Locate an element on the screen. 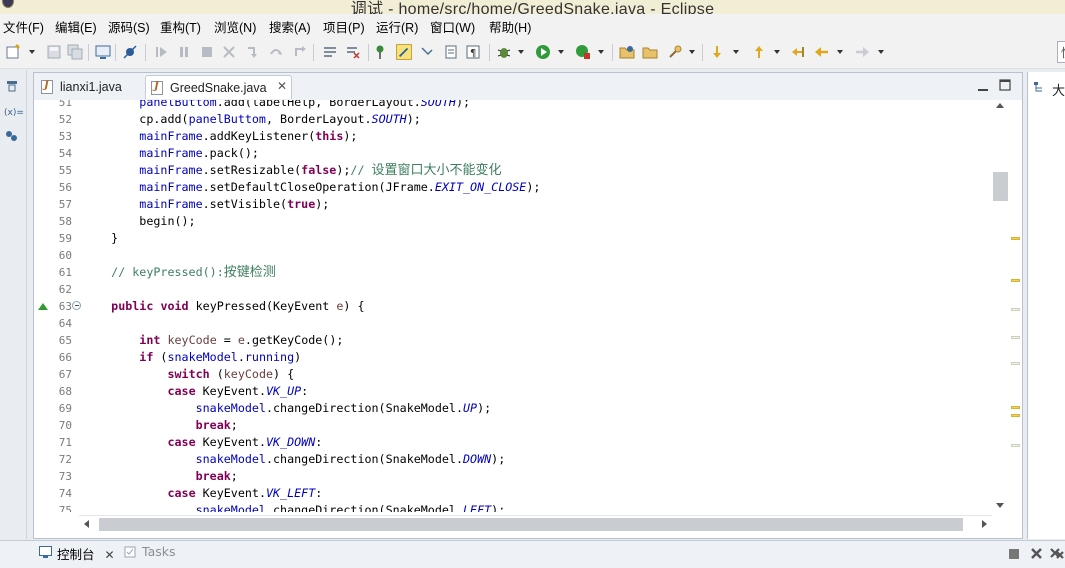 The image size is (1065, 568). menu-navigate: 浏览(N) is located at coordinates (235, 26).